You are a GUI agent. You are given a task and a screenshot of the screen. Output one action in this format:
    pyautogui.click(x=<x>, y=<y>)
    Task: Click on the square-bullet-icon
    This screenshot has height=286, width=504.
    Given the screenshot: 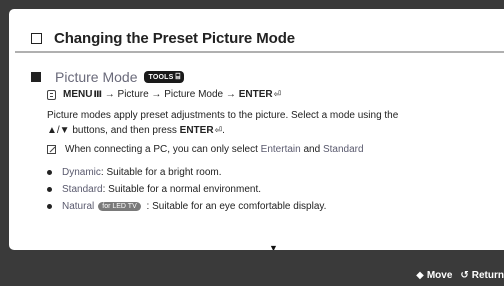 What is the action you would take?
    pyautogui.click(x=36, y=77)
    